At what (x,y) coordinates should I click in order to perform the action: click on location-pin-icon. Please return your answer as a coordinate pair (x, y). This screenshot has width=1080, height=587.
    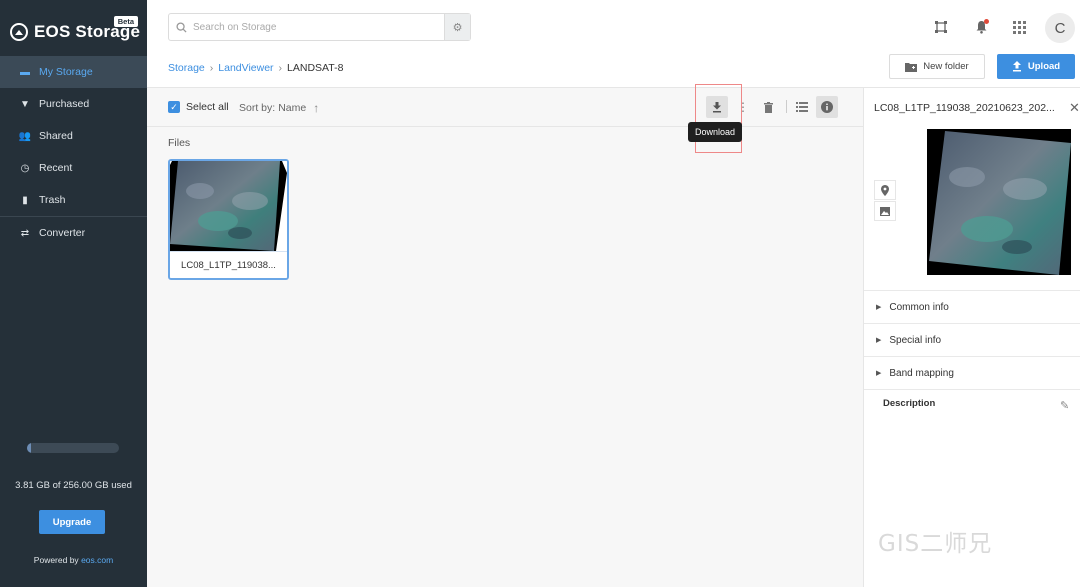
    Looking at the image, I should click on (885, 190).